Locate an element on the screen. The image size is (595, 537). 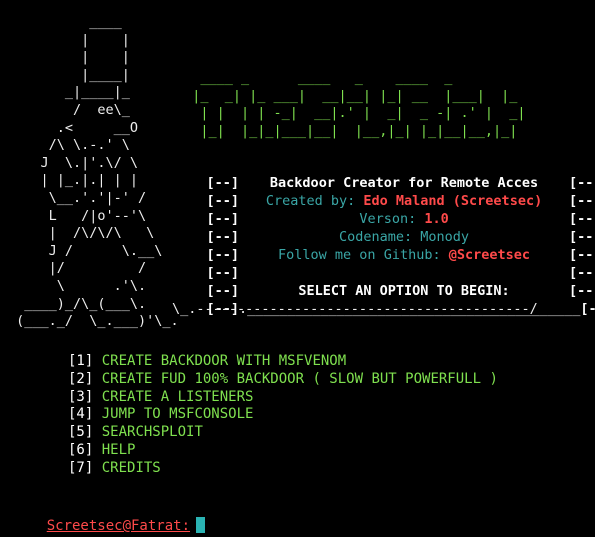
menu-item-7: [7] CREDITS is located at coordinates (283, 469).